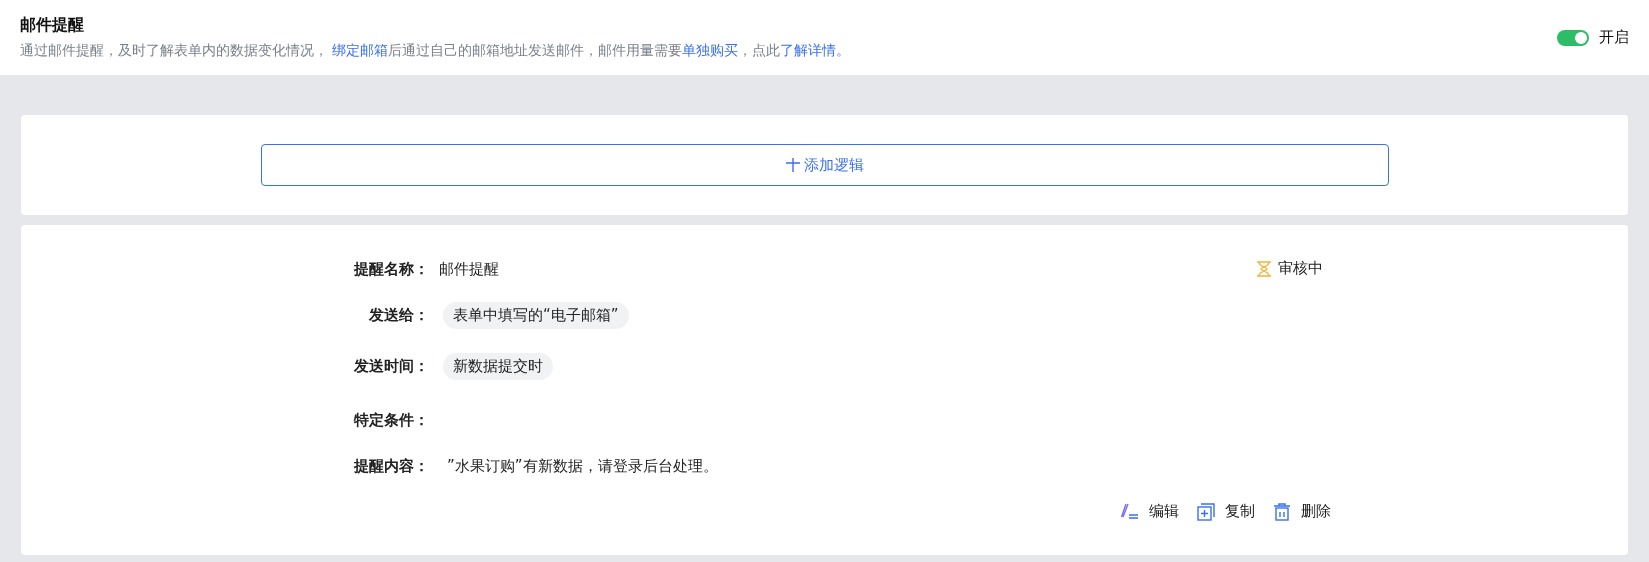 Image resolution: width=1649 pixels, height=562 pixels. Describe the element at coordinates (52, 25) in the screenshot. I see `page-title: 邮件提醒` at that location.